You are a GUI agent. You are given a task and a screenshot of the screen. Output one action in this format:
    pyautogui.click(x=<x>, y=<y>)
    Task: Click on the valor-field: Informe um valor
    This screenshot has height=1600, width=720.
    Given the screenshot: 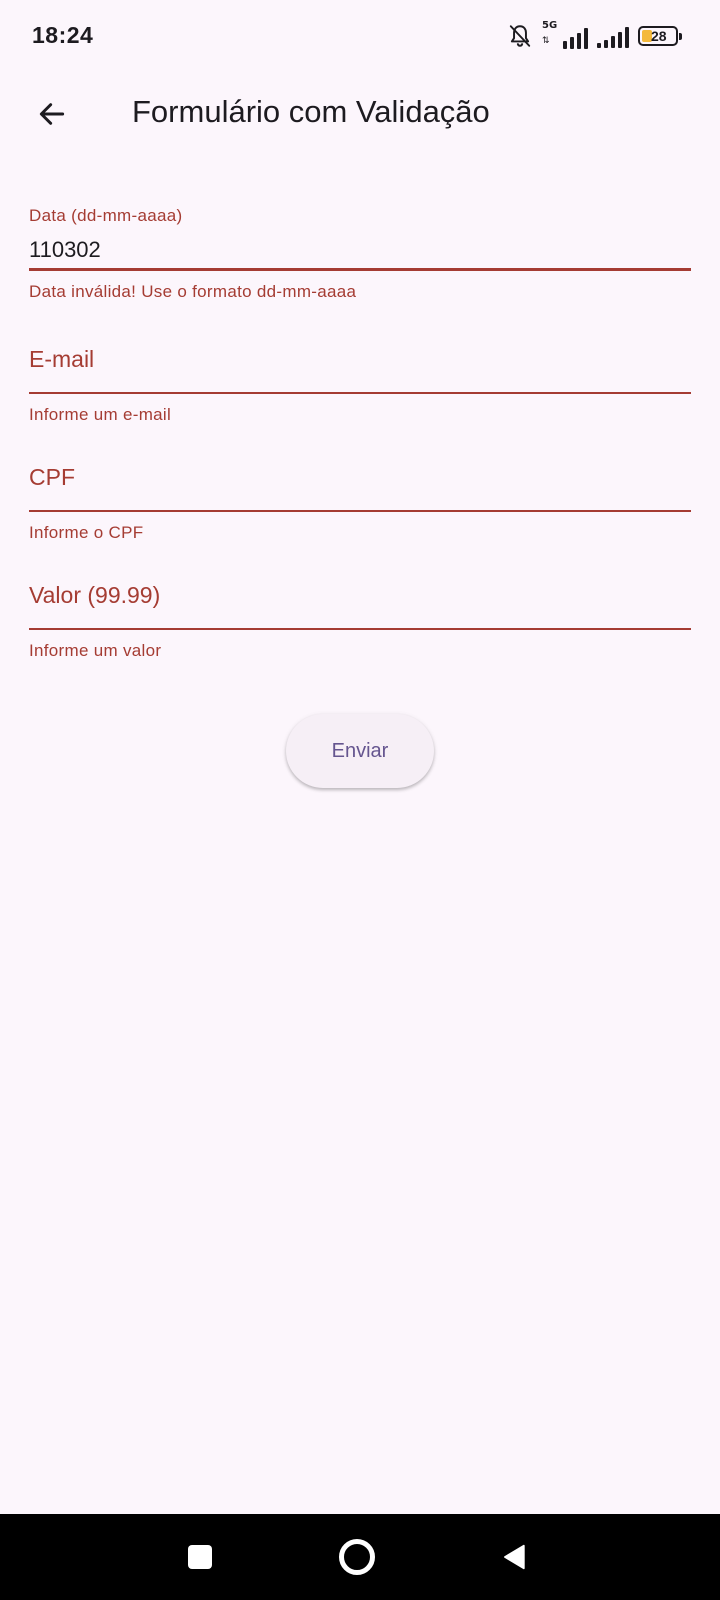 What is the action you would take?
    pyautogui.click(x=360, y=609)
    